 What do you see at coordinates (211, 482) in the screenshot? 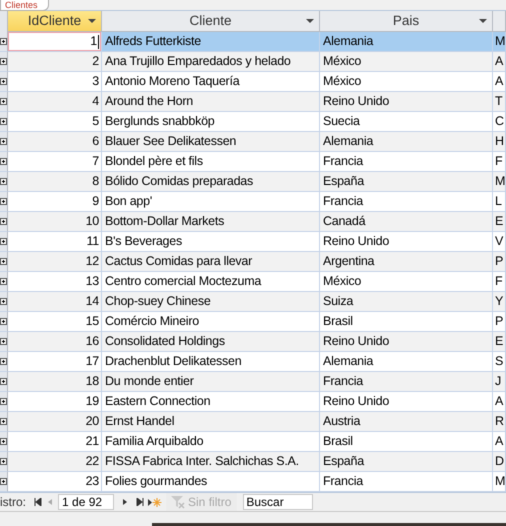
I see `table-cell: Folies gourmandes` at bounding box center [211, 482].